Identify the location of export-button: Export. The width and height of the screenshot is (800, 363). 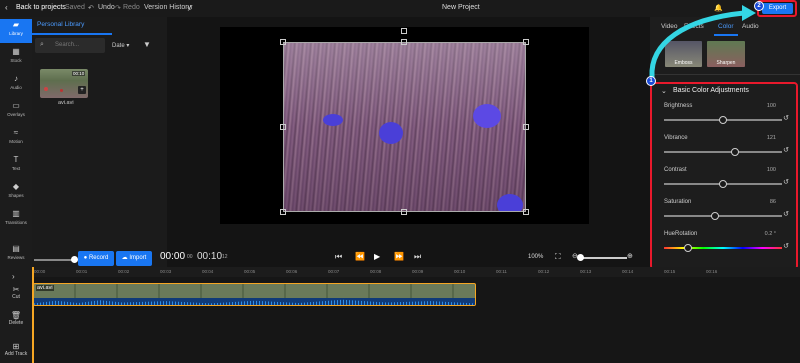
(777, 8).